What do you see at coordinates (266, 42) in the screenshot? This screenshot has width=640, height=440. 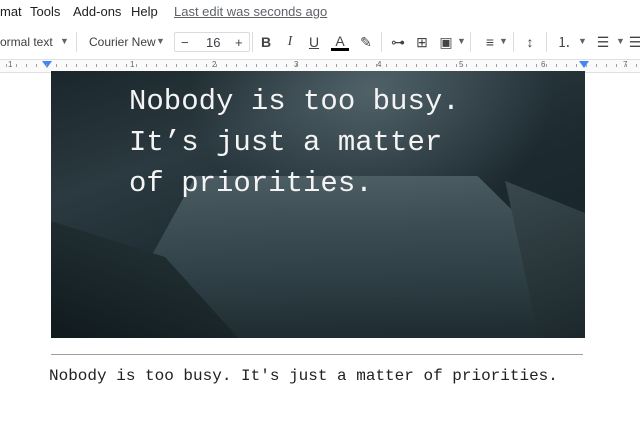 I see `bold-icon: B` at bounding box center [266, 42].